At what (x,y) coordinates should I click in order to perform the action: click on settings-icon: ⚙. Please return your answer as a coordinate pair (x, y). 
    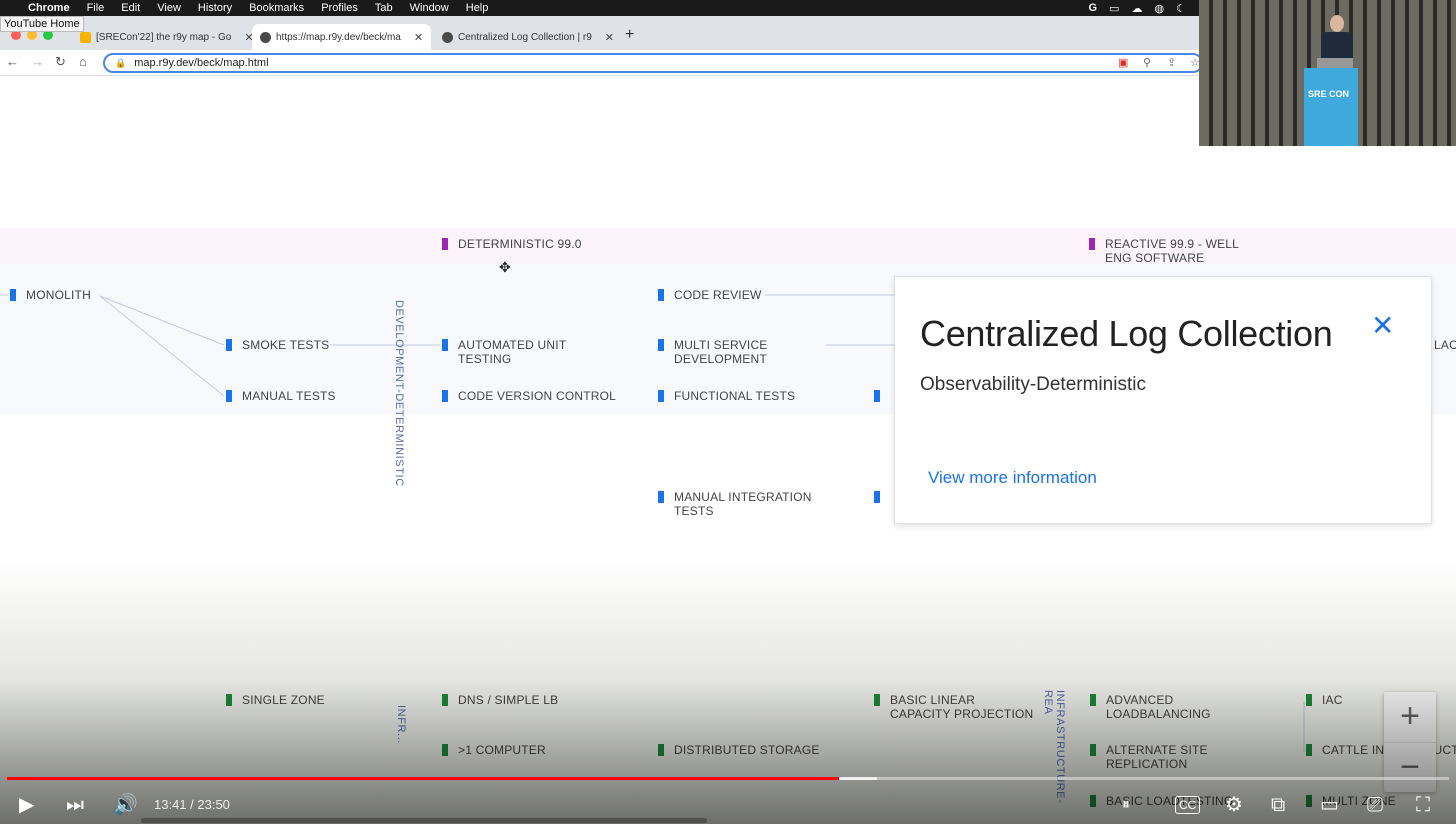
    Looking at the image, I should click on (1234, 805).